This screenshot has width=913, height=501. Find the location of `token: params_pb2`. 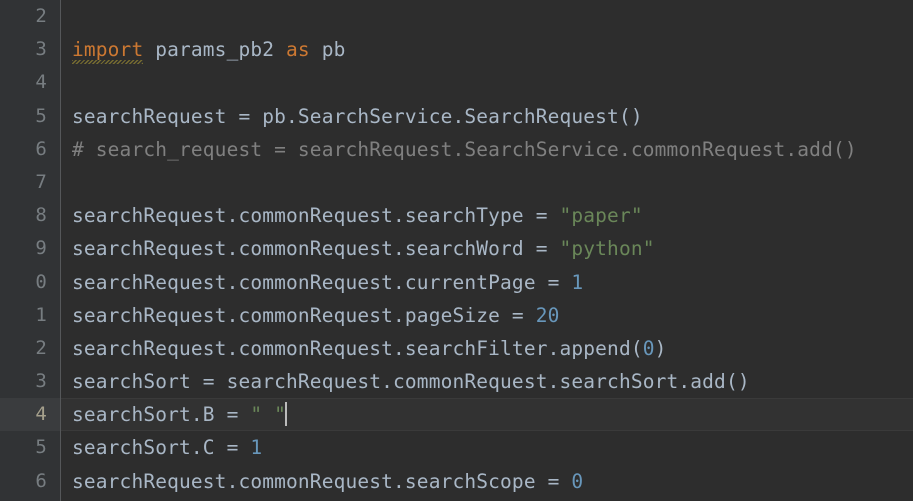

token: params_pb2 is located at coordinates (215, 50).